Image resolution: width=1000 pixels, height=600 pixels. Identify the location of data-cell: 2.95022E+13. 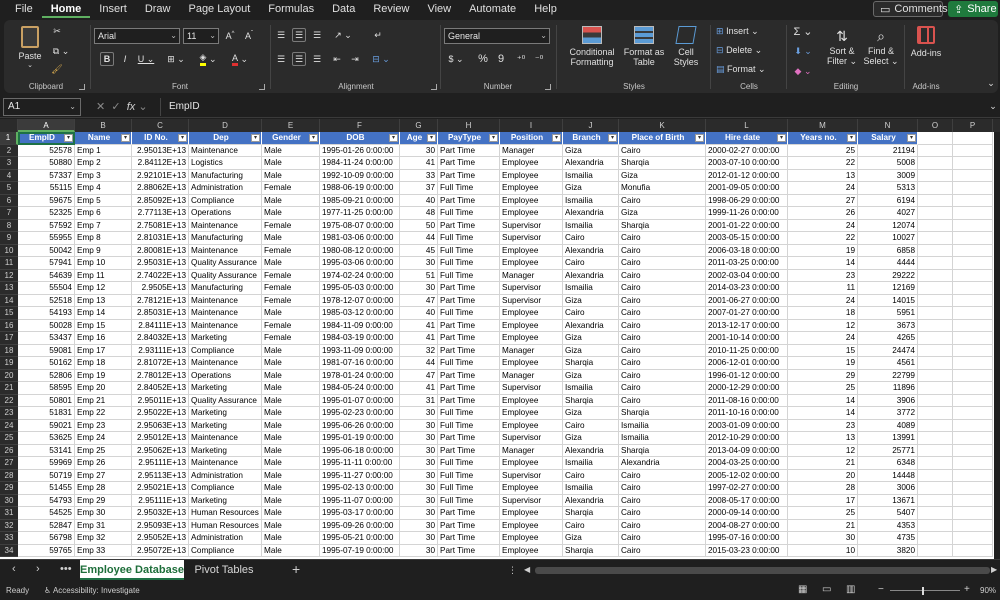
(160, 413).